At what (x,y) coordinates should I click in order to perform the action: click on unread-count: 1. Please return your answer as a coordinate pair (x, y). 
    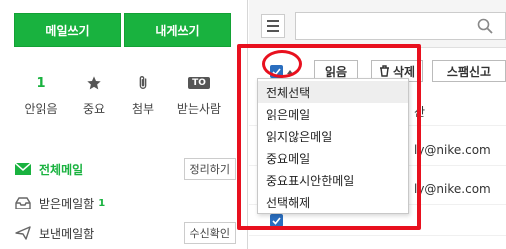
    Looking at the image, I should click on (41, 83).